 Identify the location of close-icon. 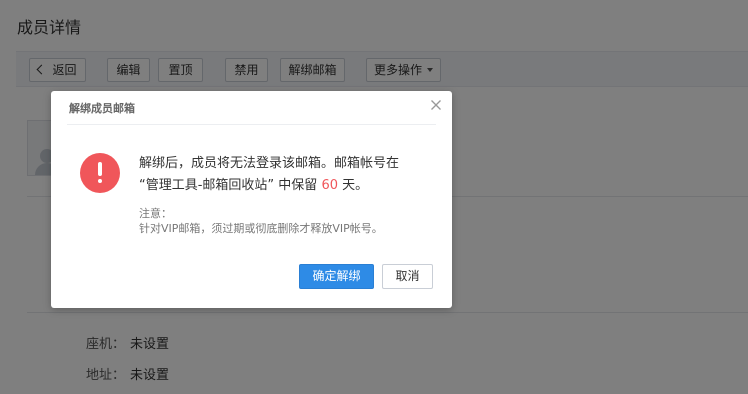
(436, 105).